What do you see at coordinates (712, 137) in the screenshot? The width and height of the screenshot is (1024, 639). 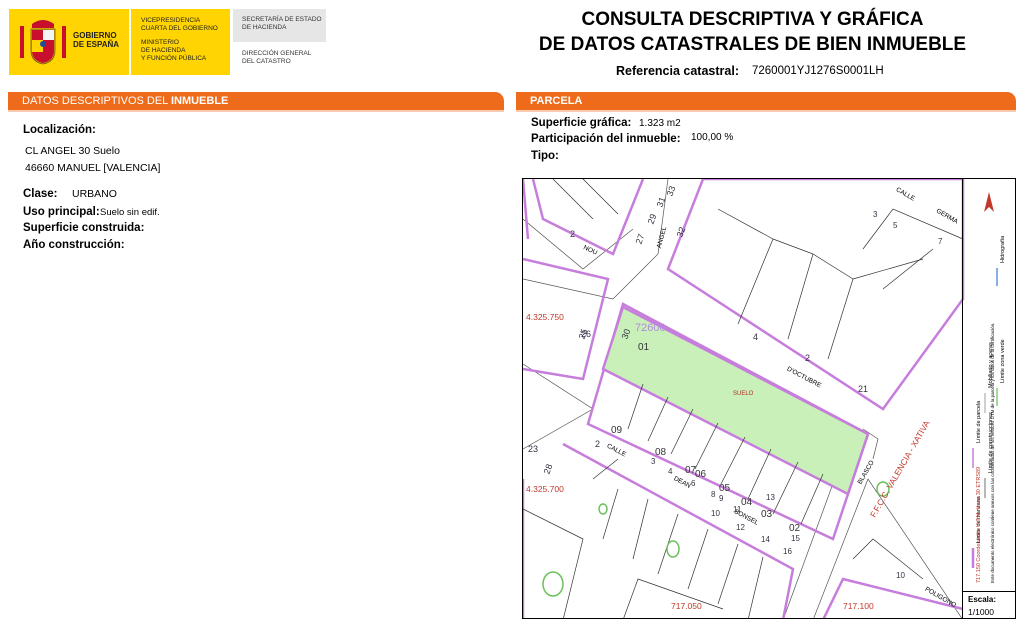 I see `participation-value: 100,00 %` at bounding box center [712, 137].